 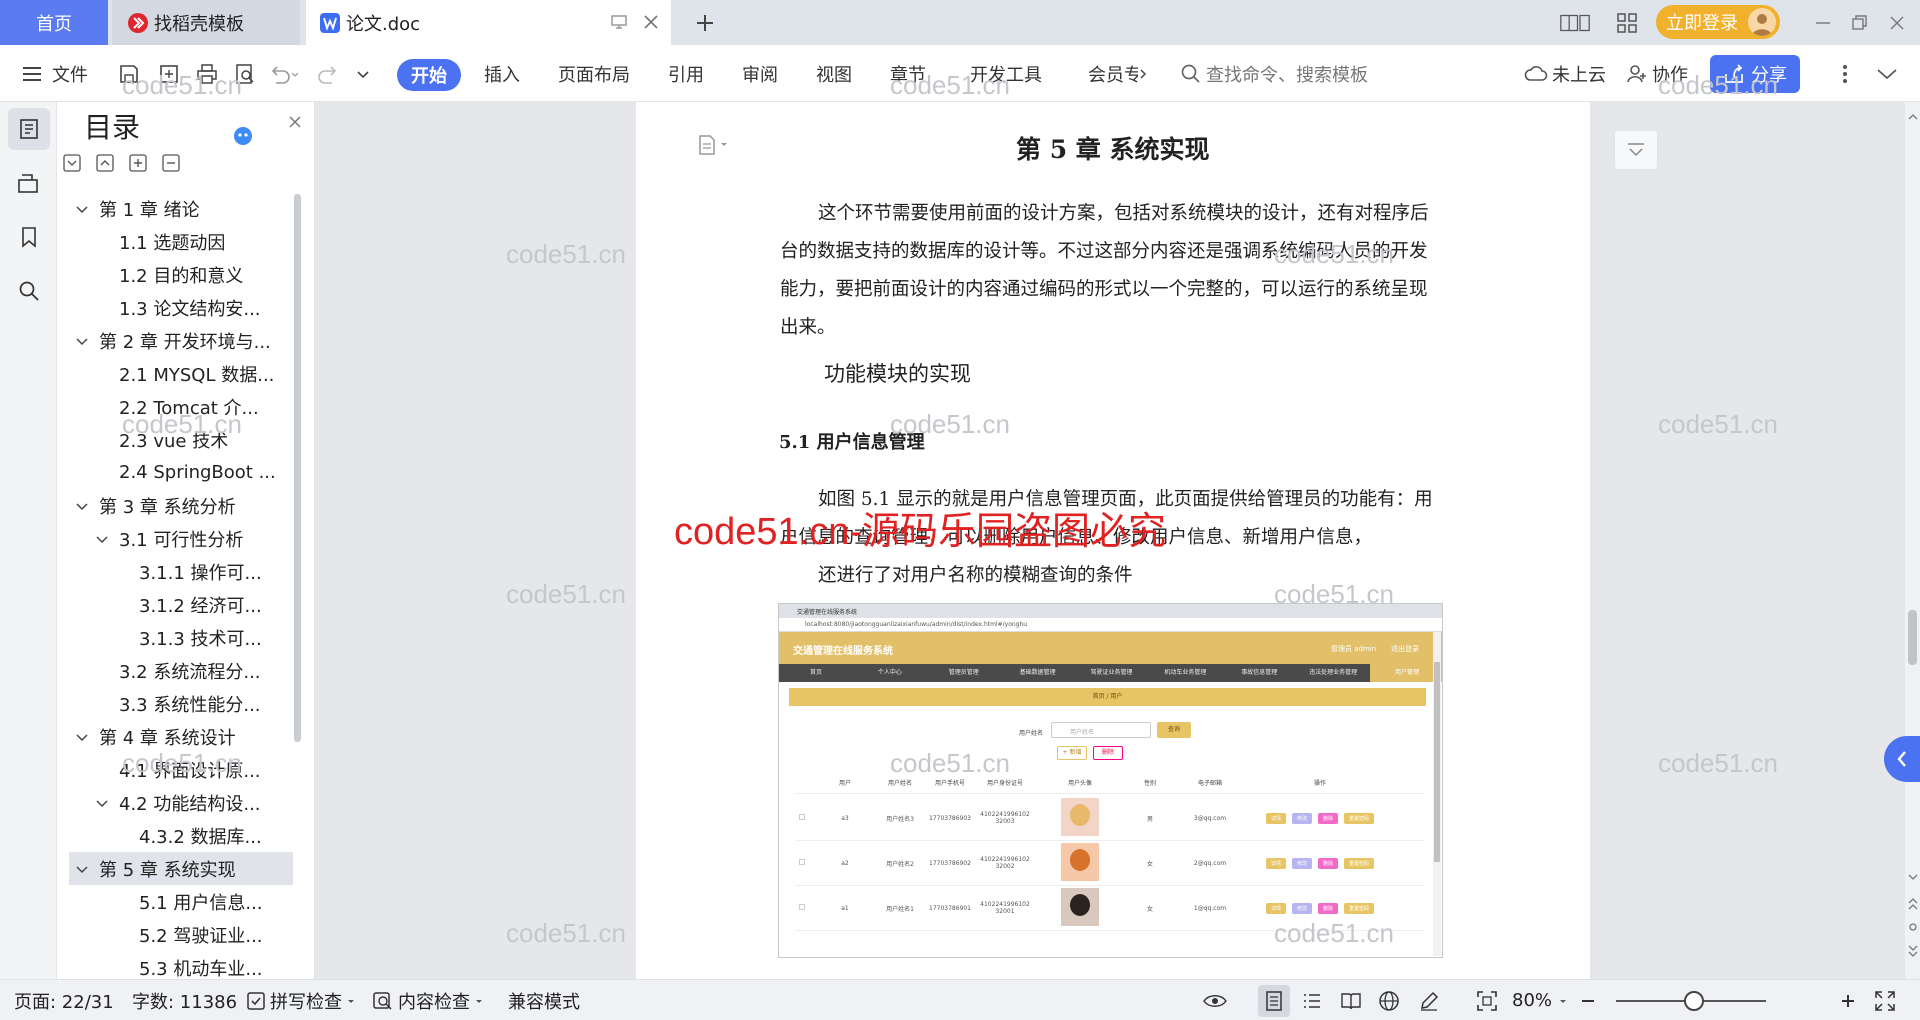 What do you see at coordinates (181, 505) in the screenshot?
I see `outline-item: 第 3 章 系统分析` at bounding box center [181, 505].